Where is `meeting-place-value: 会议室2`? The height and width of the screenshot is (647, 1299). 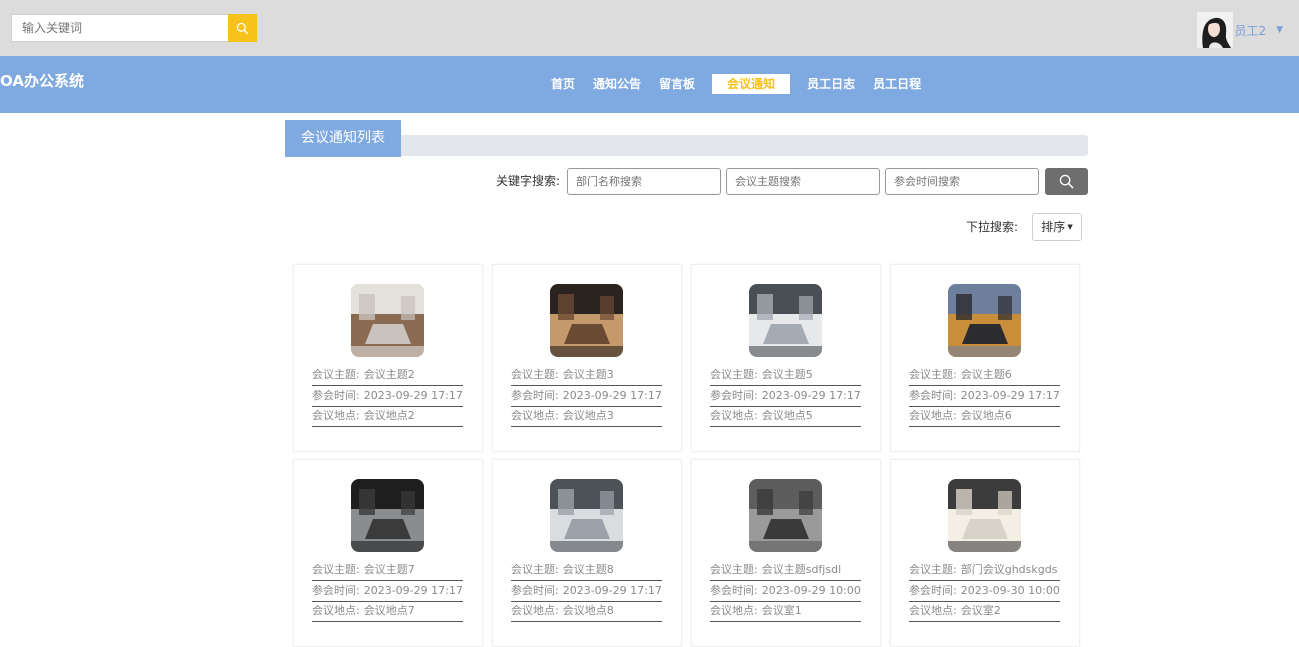
meeting-place-value: 会议室2 is located at coordinates (980, 610).